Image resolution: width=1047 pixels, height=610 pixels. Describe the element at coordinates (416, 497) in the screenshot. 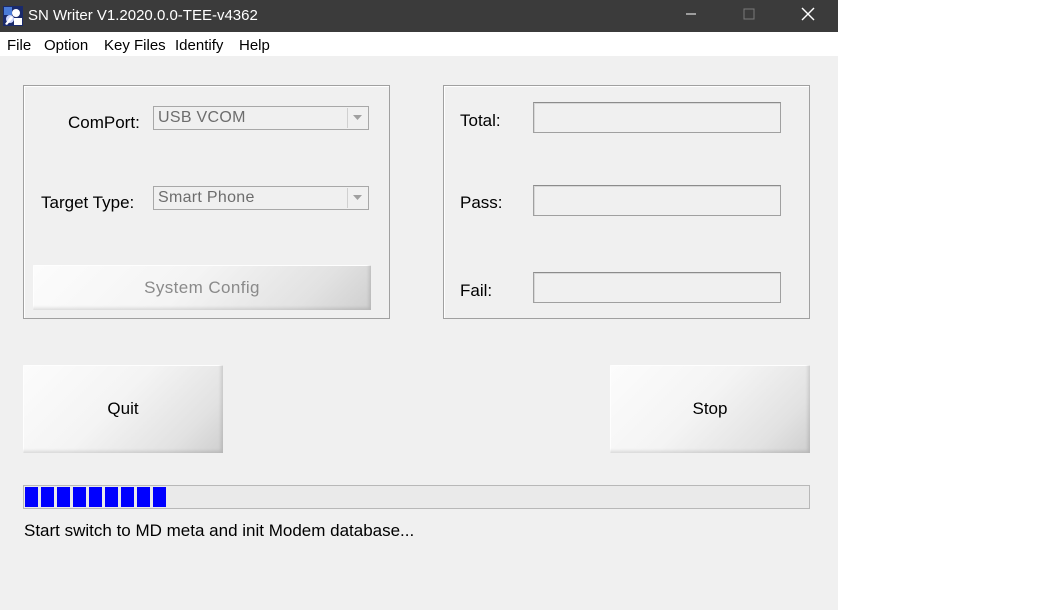

I see `progress-bar` at that location.